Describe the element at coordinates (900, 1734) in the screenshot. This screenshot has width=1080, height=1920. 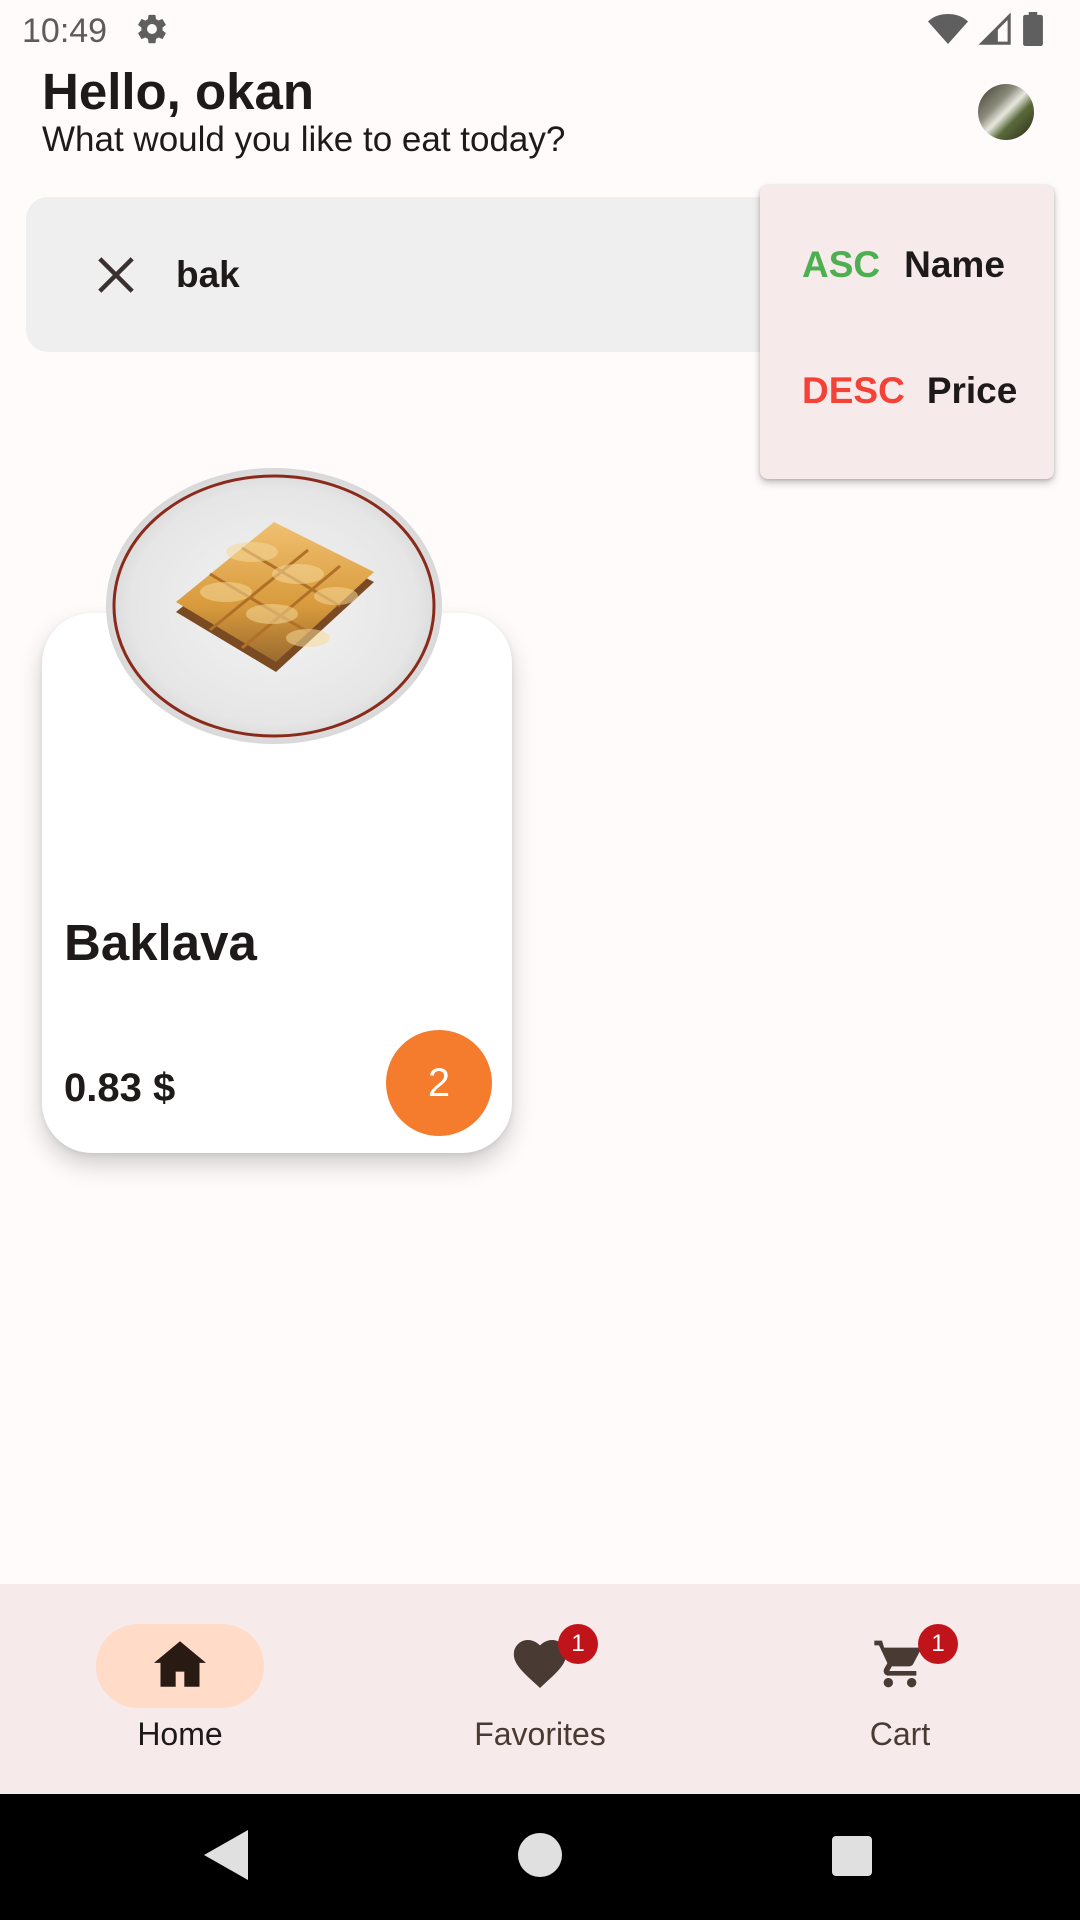
I see `nav-label: Cart` at that location.